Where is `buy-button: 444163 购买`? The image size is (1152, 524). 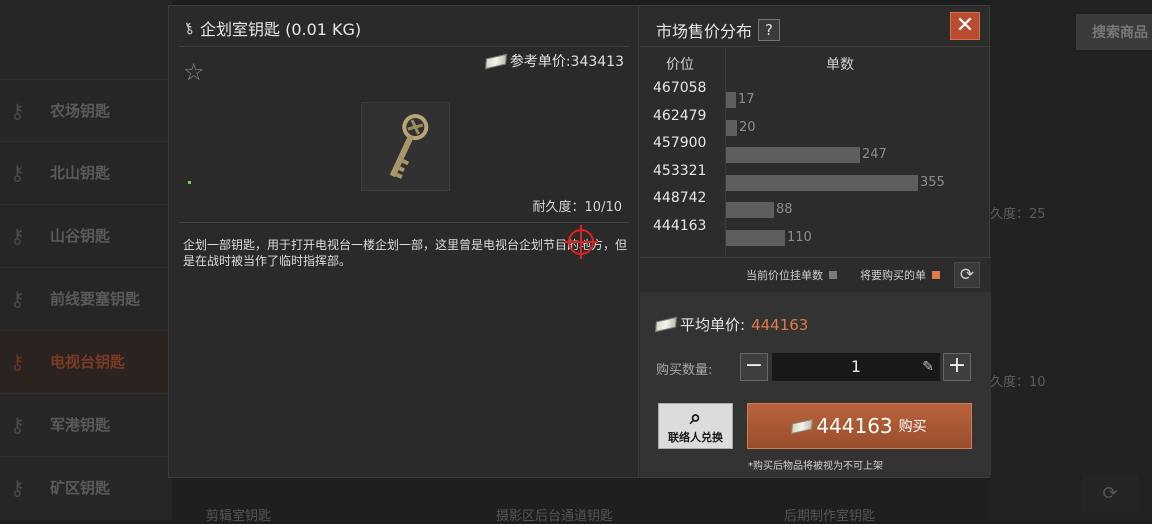 buy-button: 444163 购买 is located at coordinates (859, 426).